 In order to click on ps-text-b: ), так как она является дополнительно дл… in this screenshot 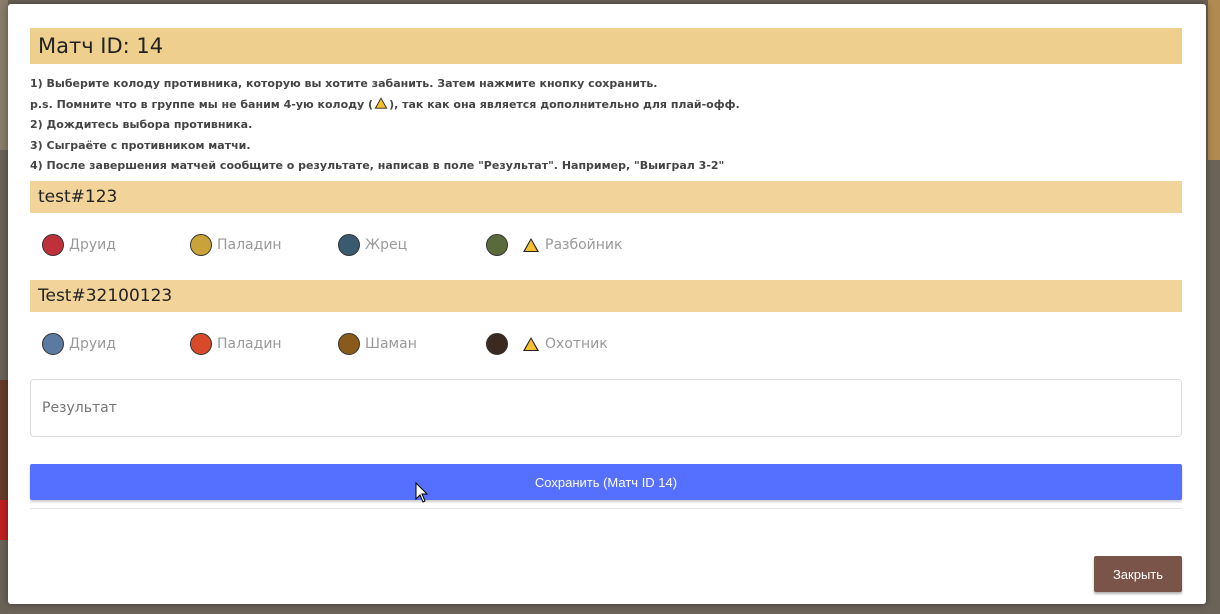, I will do `click(564, 104)`.